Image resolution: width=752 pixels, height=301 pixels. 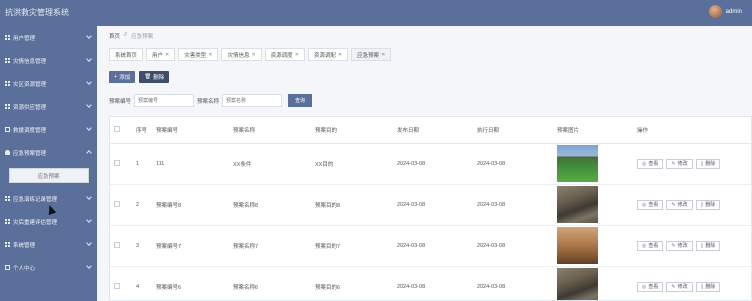 I want to click on cell-index: 4, so click(x=142, y=283).